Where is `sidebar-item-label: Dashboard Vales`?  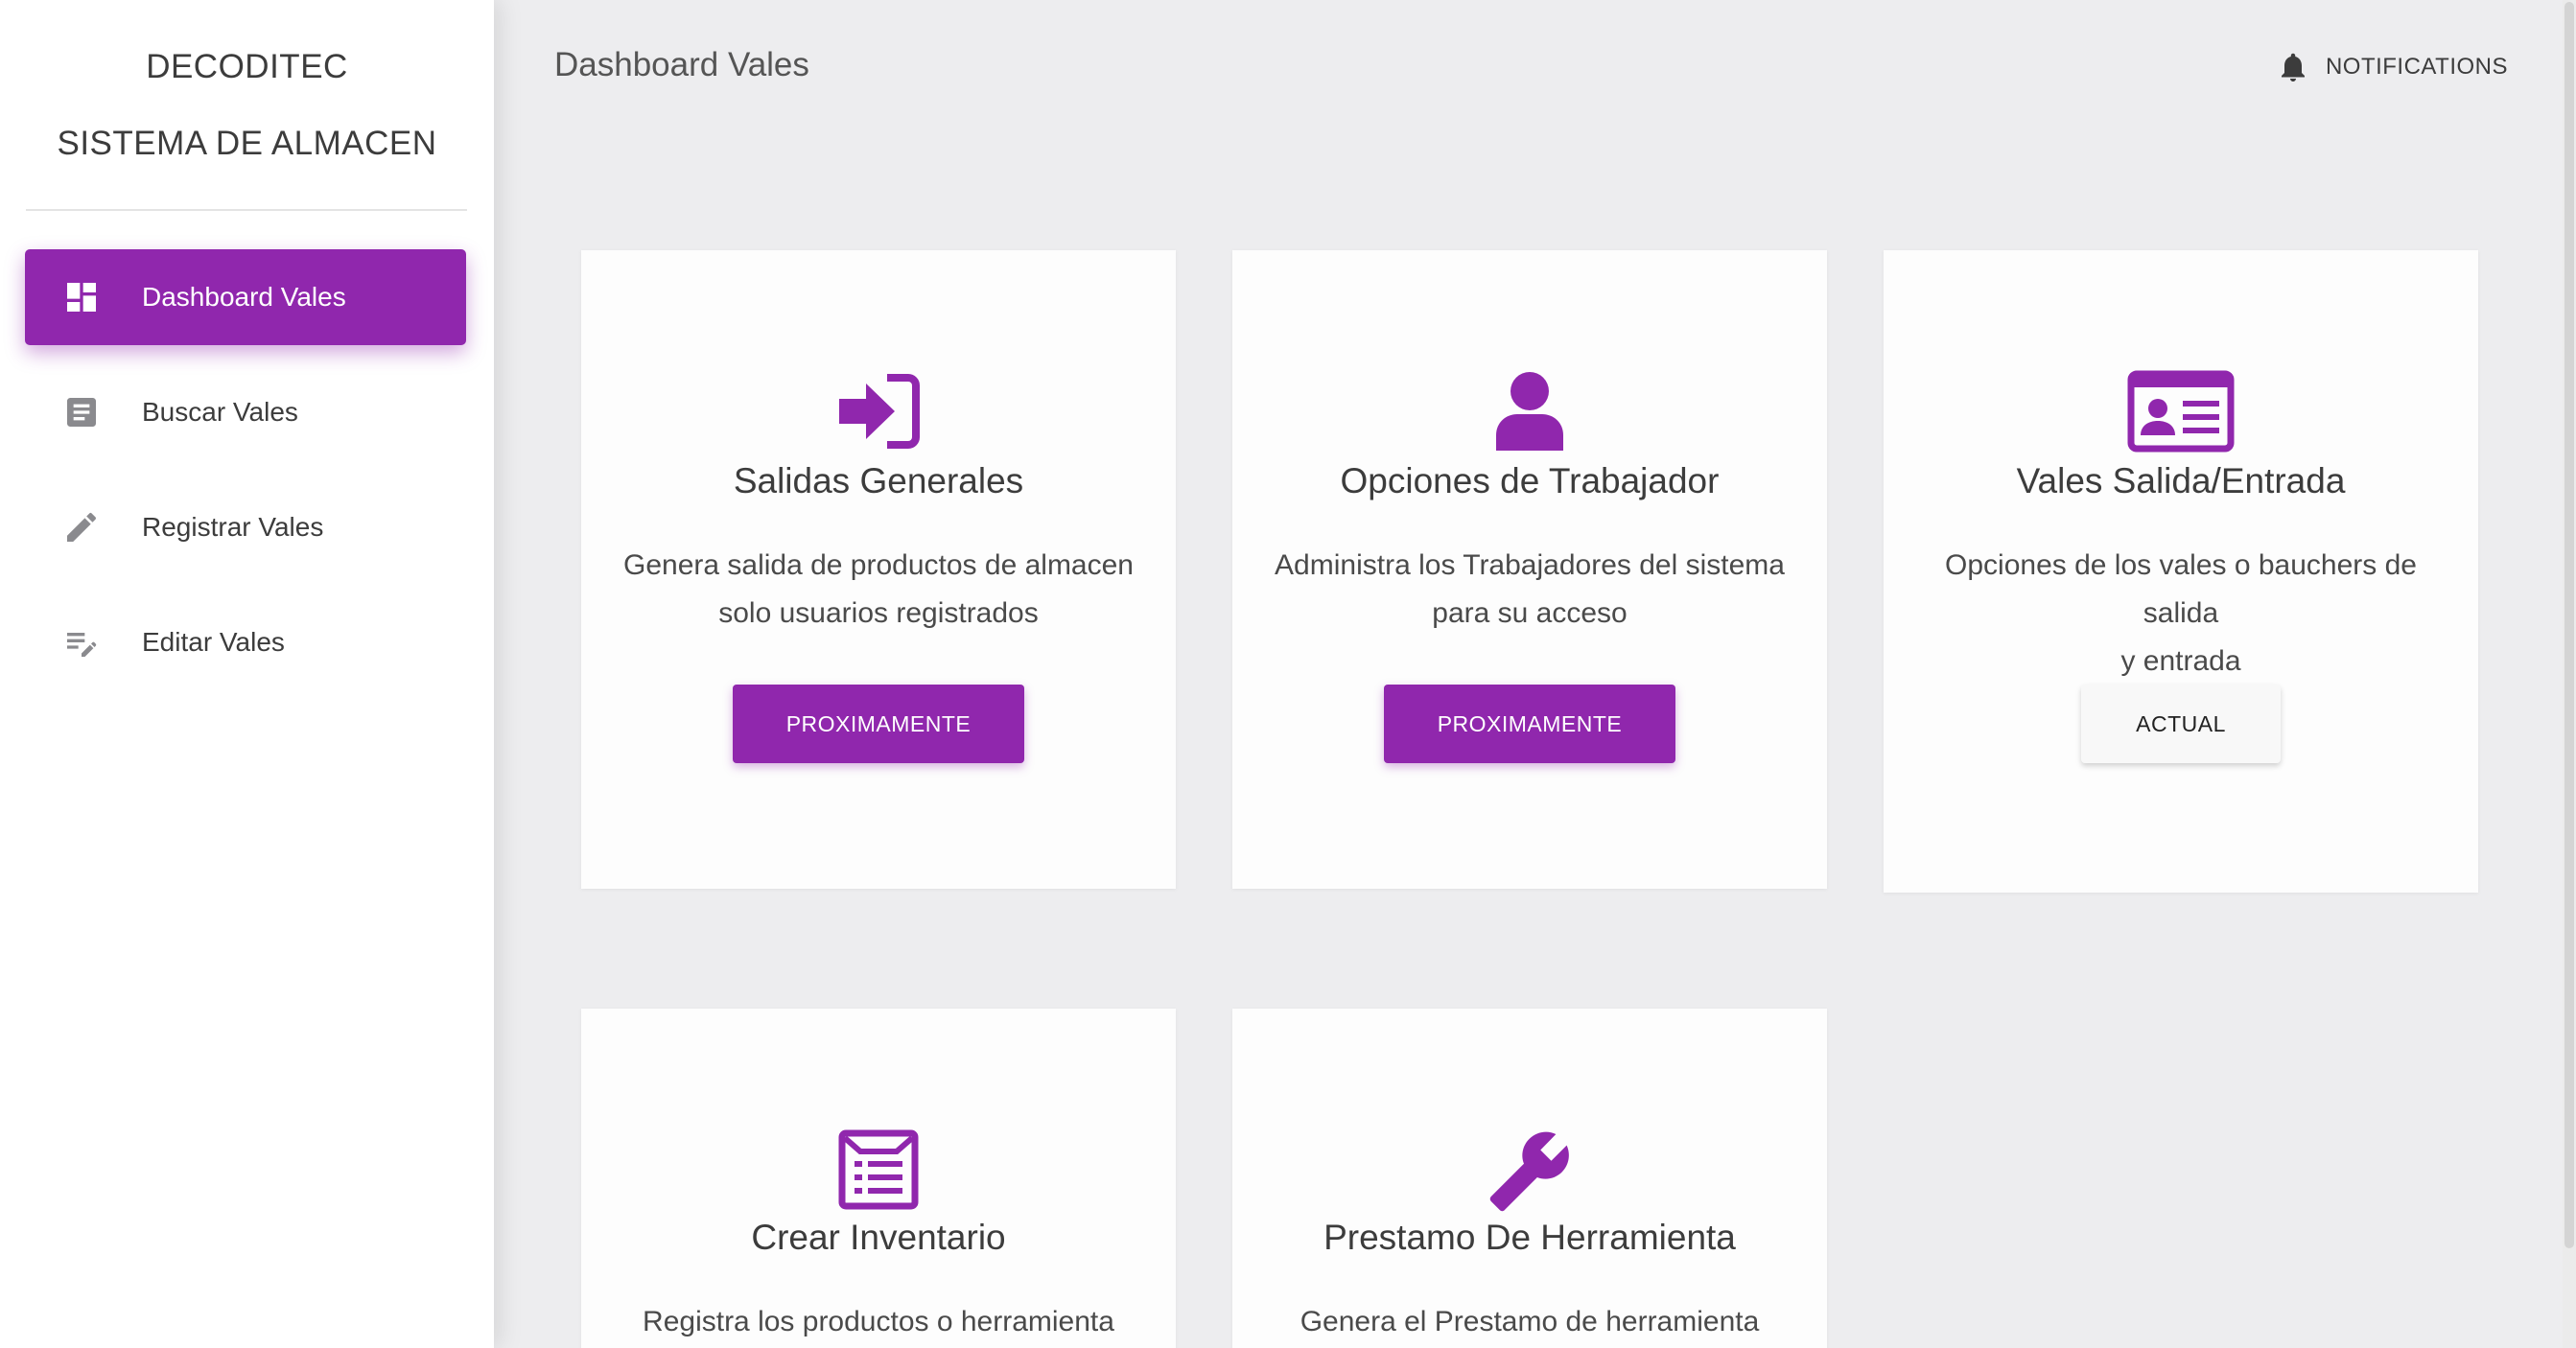 sidebar-item-label: Dashboard Vales is located at coordinates (244, 297).